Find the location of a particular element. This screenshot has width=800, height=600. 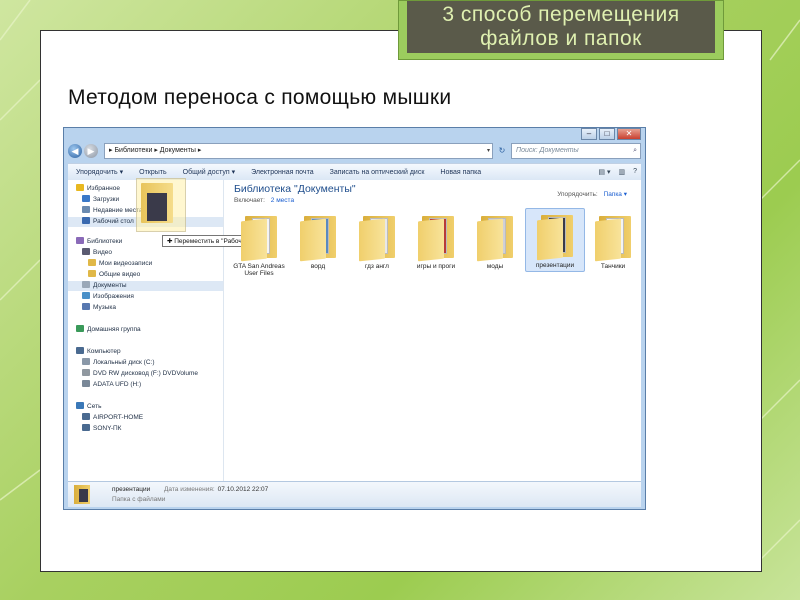

nav-item: Изображения is located at coordinates (145, 297).